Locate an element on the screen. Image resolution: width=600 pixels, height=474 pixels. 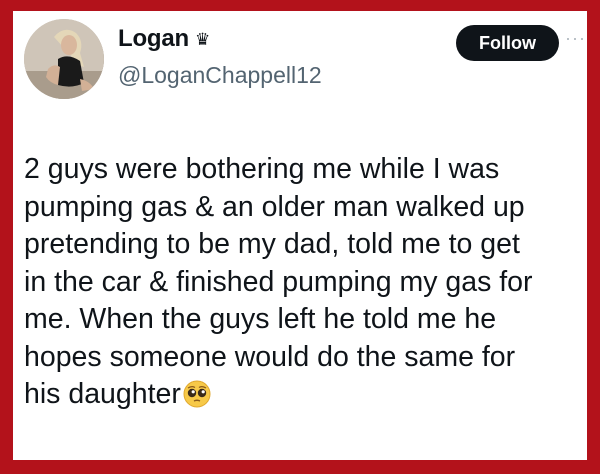
tweet-line: his daughter is located at coordinates (102, 394).